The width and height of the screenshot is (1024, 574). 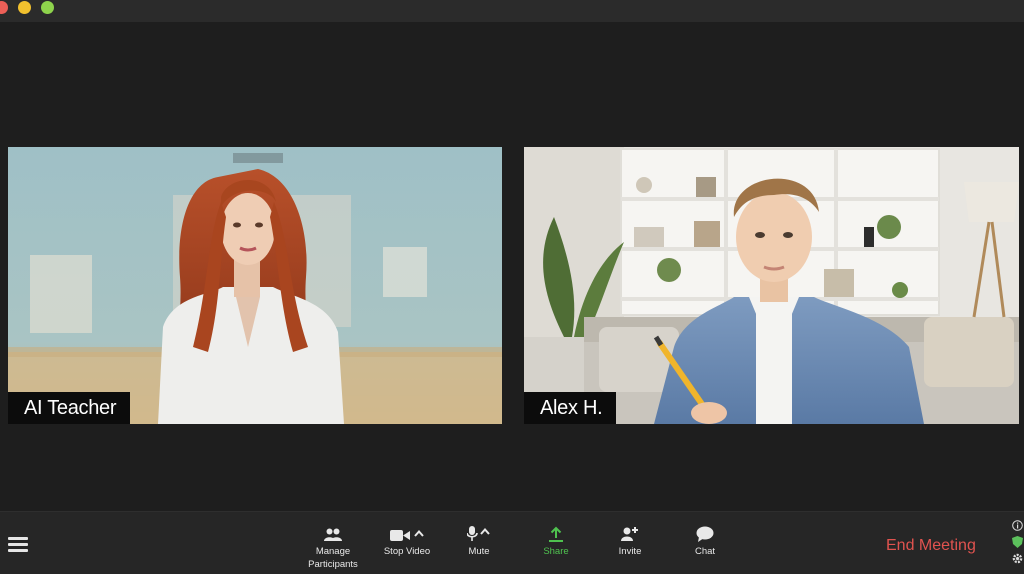 What do you see at coordinates (931, 546) in the screenshot?
I see `end-meeting-button: End Meeting` at bounding box center [931, 546].